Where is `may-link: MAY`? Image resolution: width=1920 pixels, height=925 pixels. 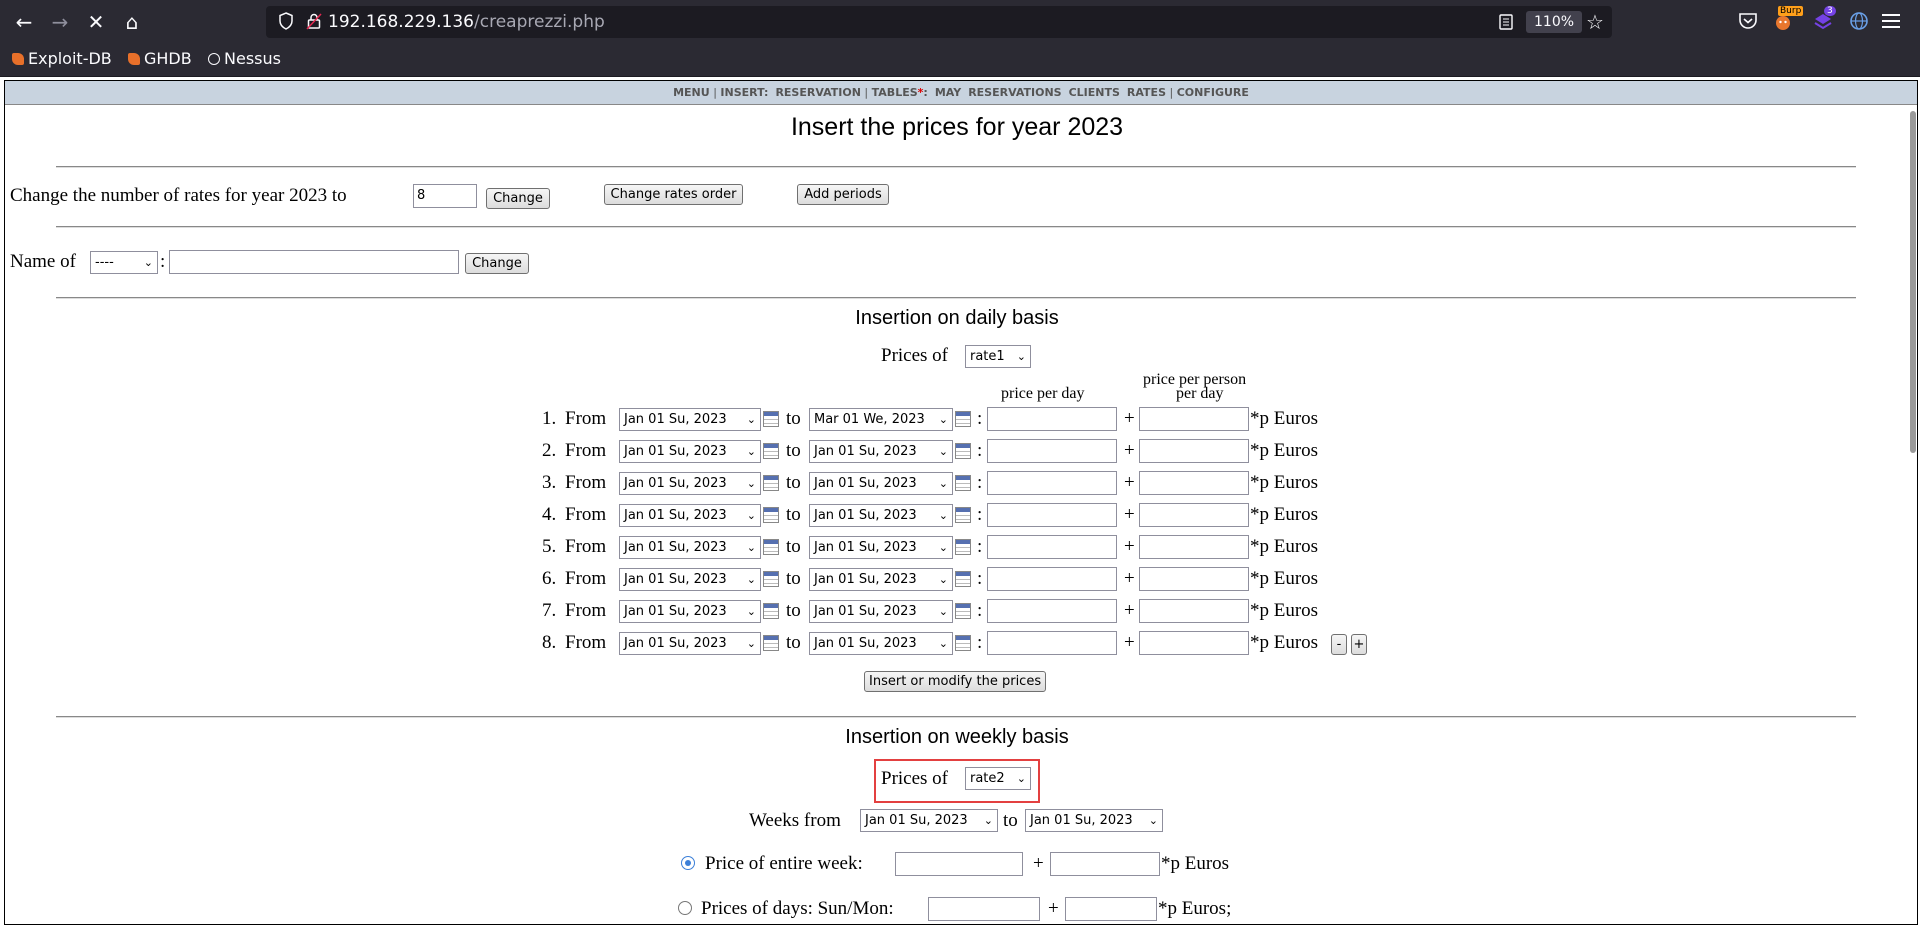 may-link: MAY is located at coordinates (948, 92).